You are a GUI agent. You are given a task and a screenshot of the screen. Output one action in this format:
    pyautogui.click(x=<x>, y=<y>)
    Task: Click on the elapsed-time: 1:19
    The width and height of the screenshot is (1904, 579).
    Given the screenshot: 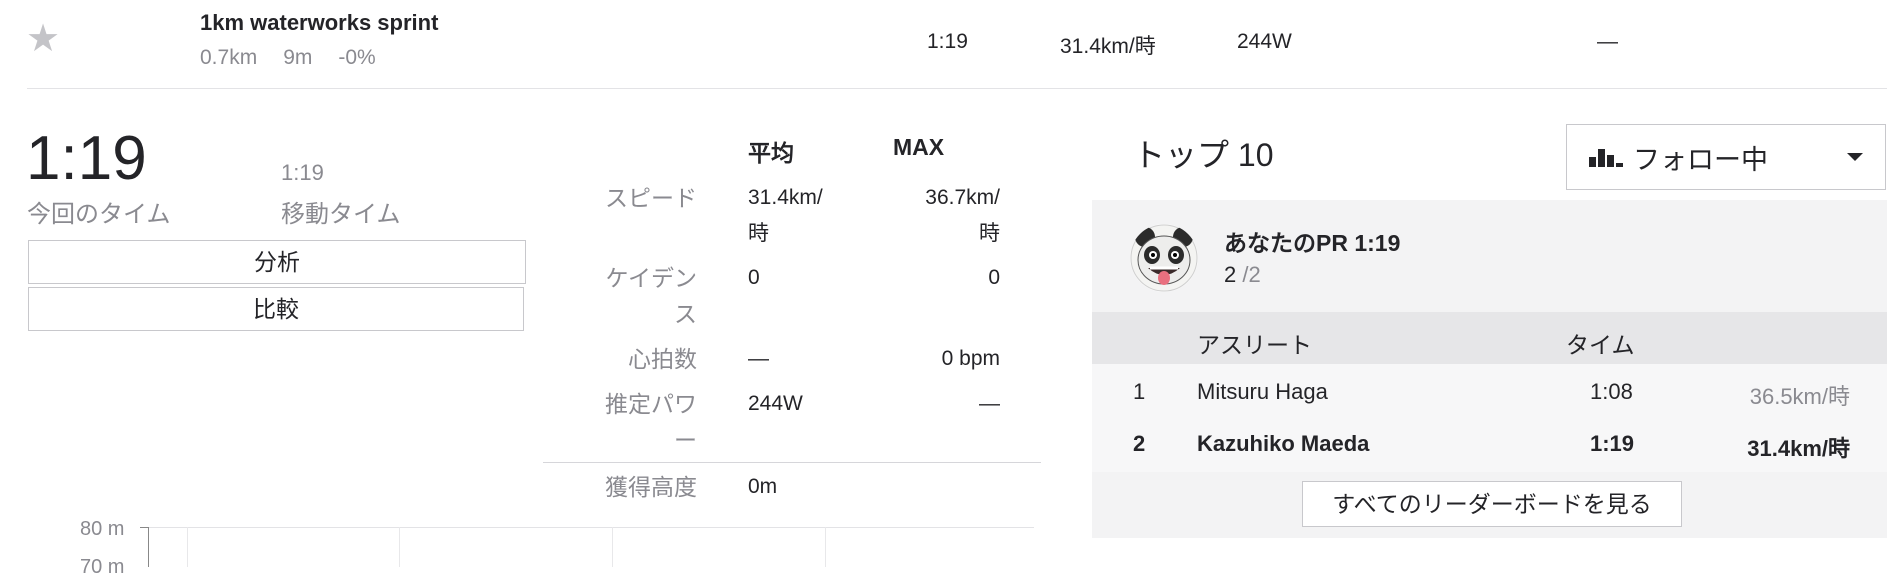 What is the action you would take?
    pyautogui.click(x=86, y=158)
    